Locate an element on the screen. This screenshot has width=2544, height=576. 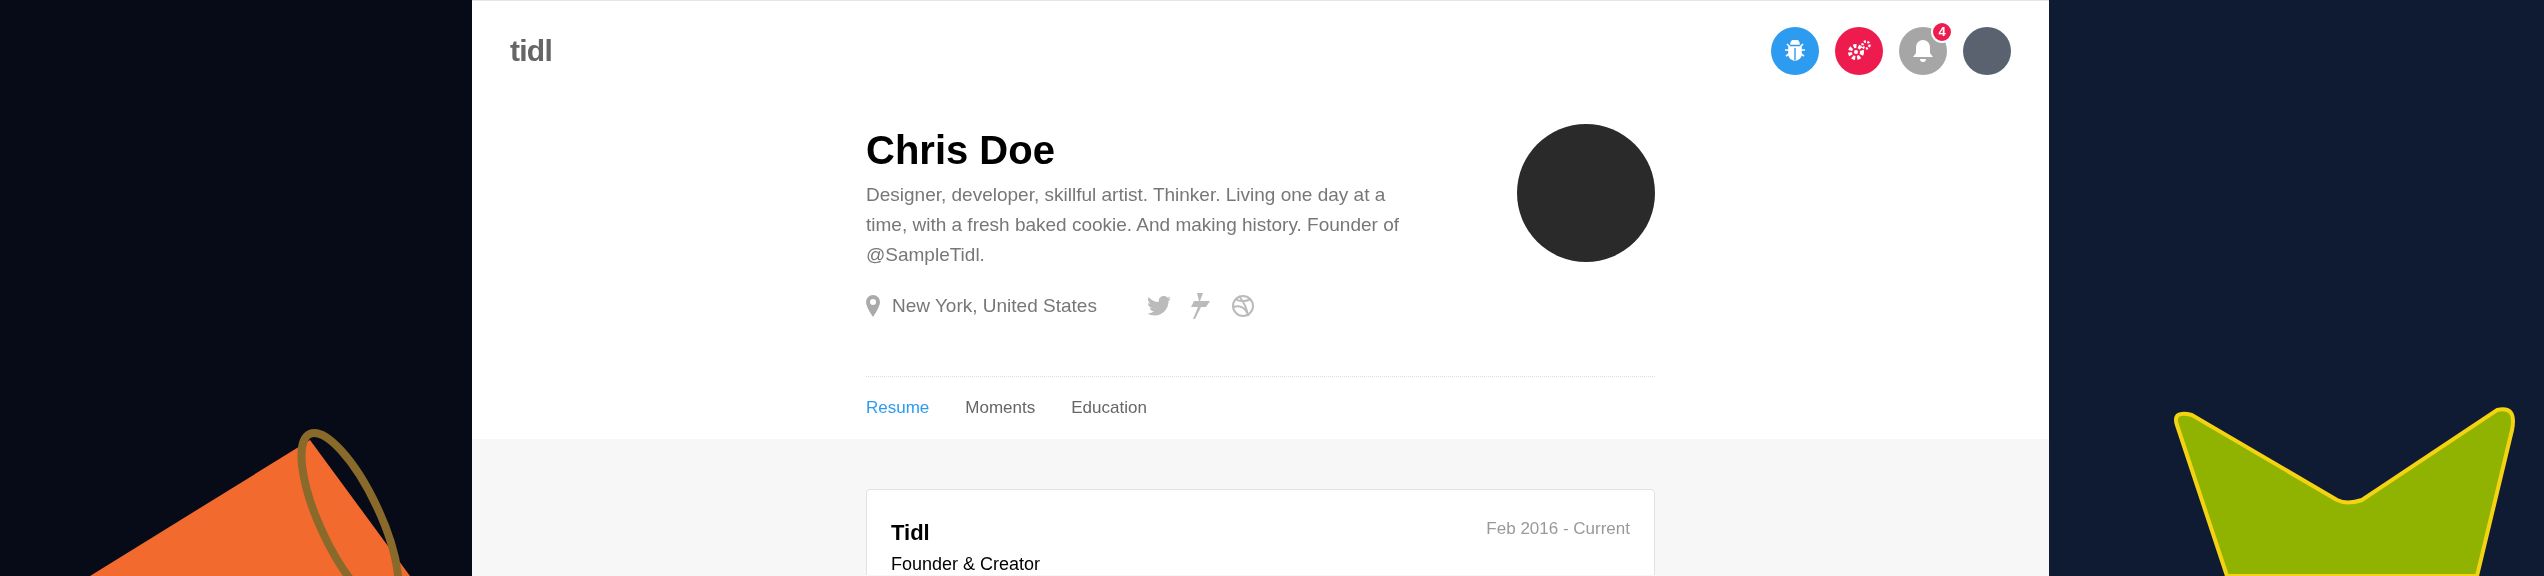
notification-count: 4 is located at coordinates (1942, 31).